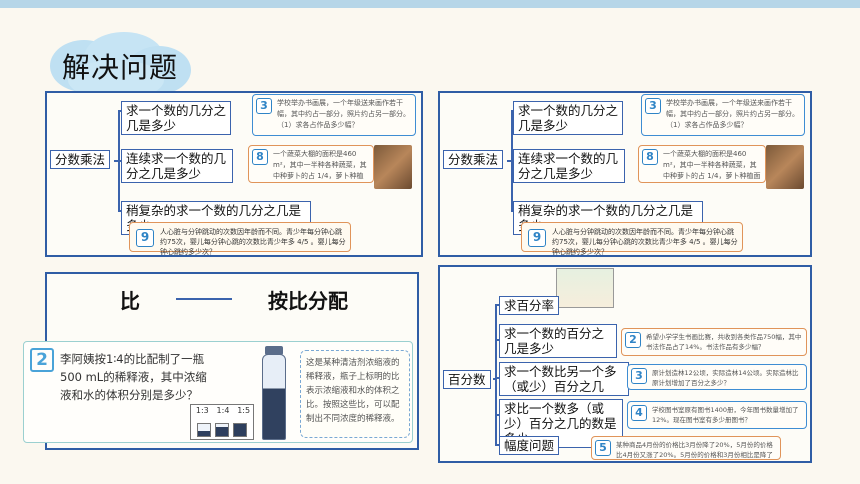 This screenshot has height=484, width=860. What do you see at coordinates (473, 159) in the screenshot?
I see `panel2-root: 分数乘法` at bounding box center [473, 159].